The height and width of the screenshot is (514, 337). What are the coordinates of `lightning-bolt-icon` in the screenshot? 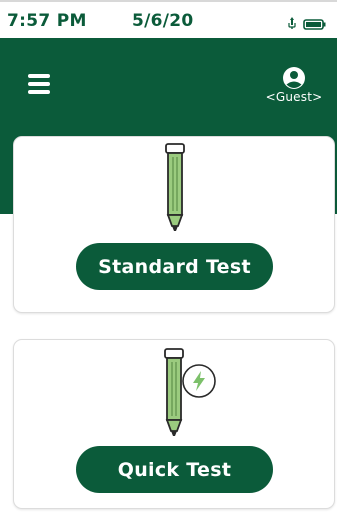 It's located at (199, 381).